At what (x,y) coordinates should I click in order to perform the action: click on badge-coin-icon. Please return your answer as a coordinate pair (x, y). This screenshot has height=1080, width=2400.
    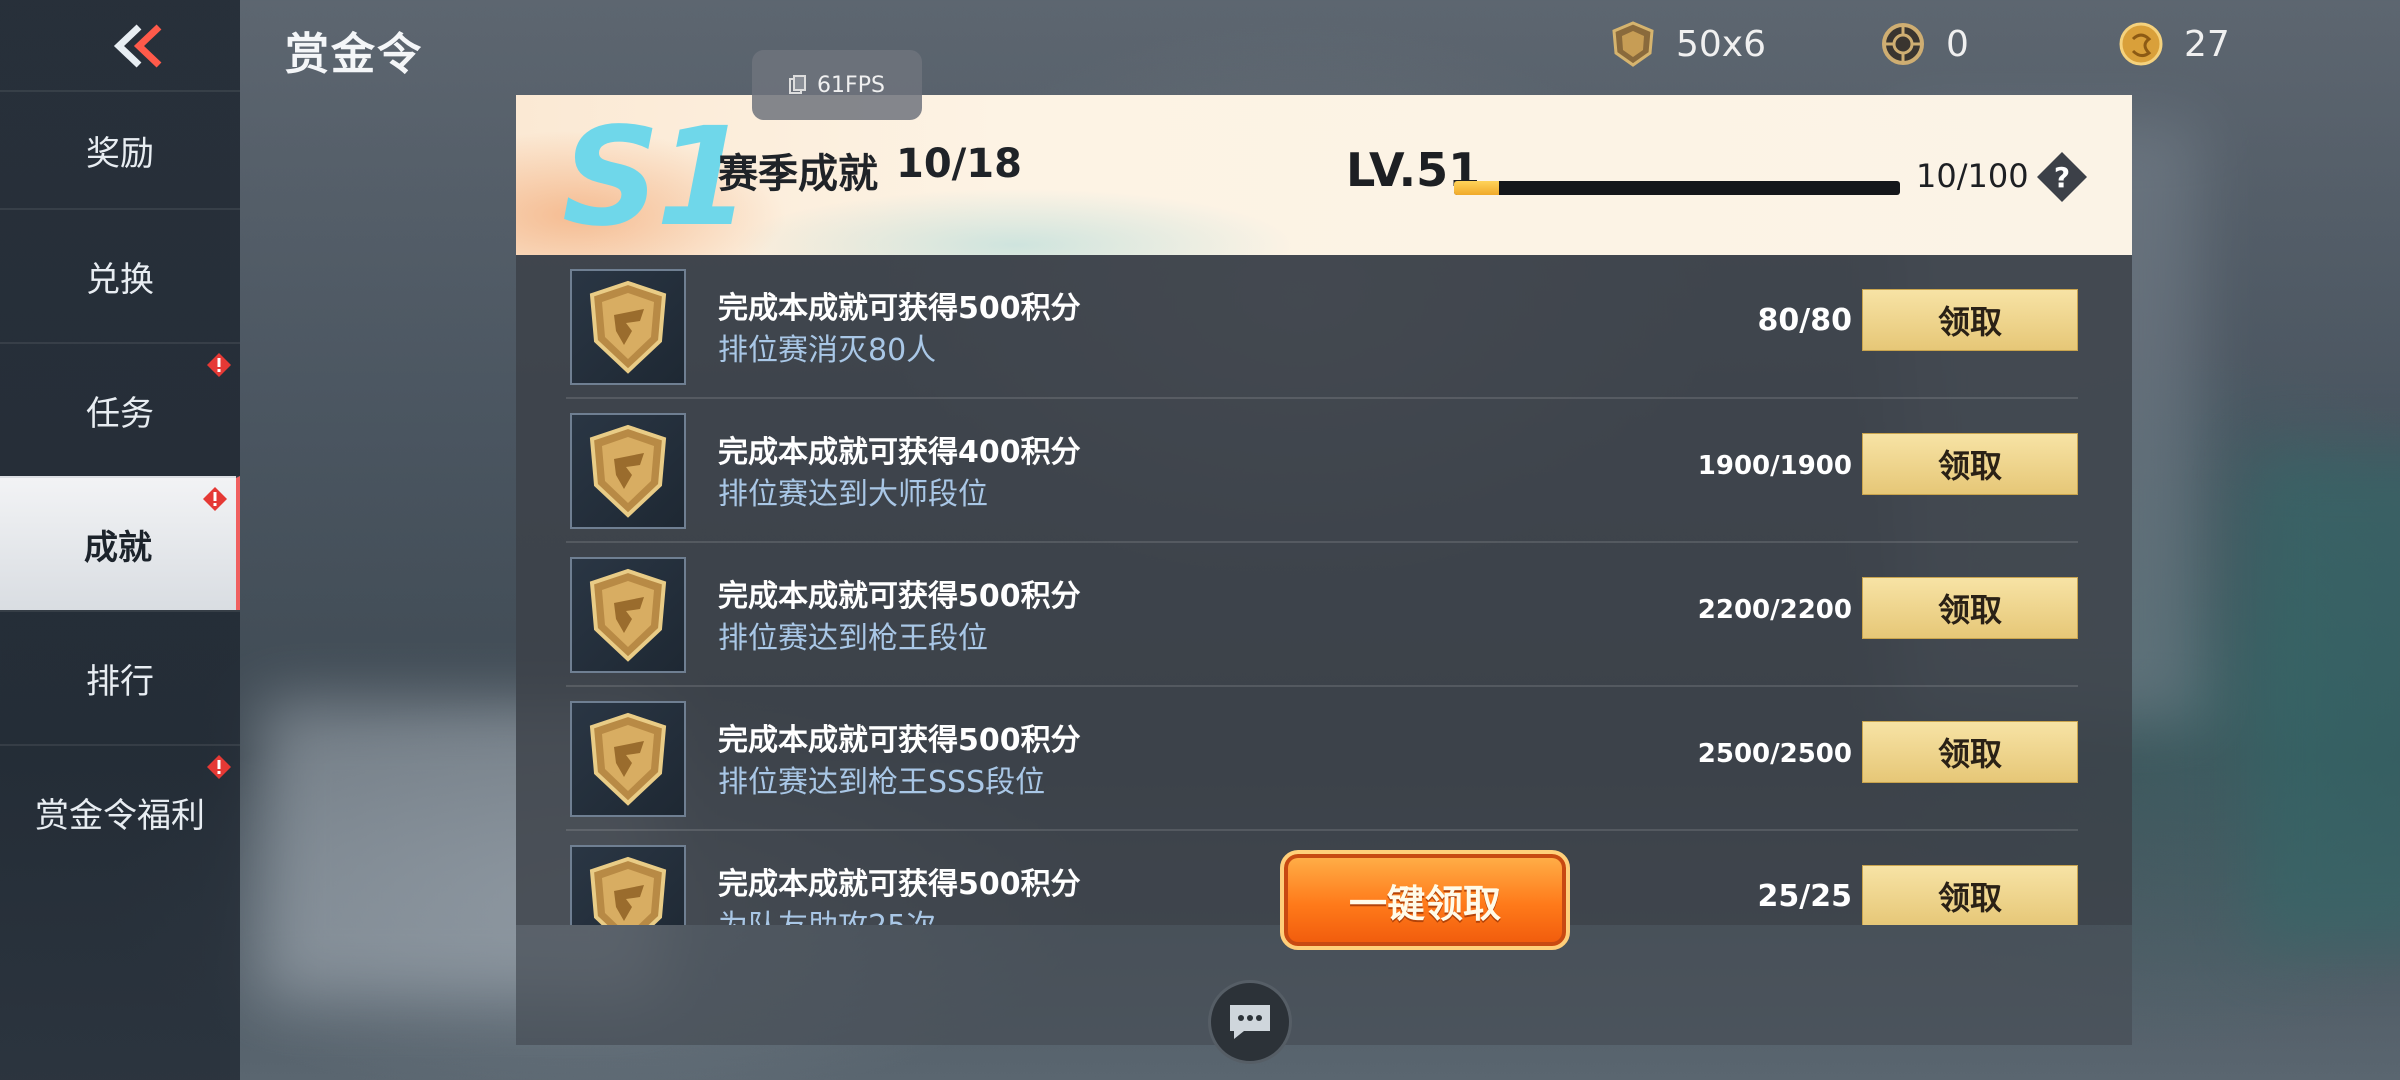
    Looking at the image, I should click on (1633, 44).